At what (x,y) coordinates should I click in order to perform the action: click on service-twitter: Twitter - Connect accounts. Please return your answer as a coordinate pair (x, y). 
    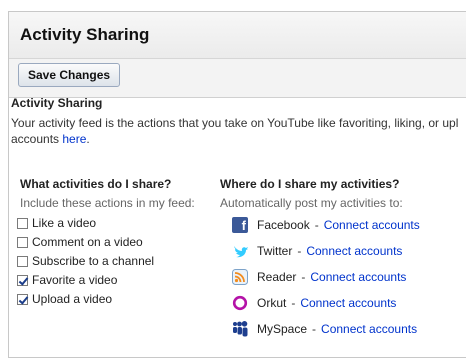
    Looking at the image, I should click on (317, 251).